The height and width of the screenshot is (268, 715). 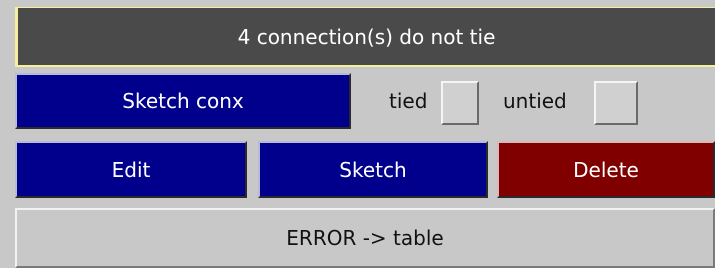 I want to click on edit-label: Edit, so click(x=131, y=169).